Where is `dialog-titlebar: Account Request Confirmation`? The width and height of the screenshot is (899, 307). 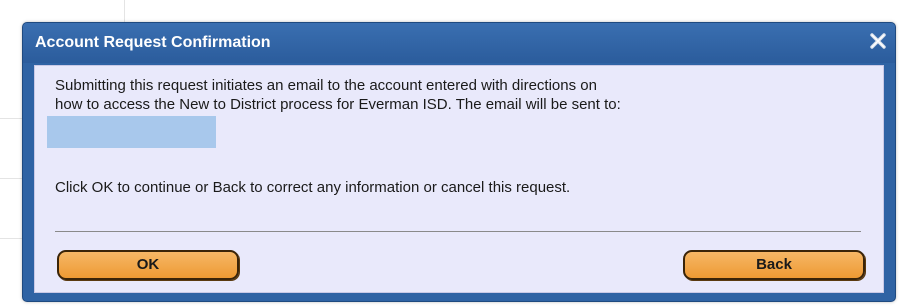 dialog-titlebar: Account Request Confirmation is located at coordinates (459, 43).